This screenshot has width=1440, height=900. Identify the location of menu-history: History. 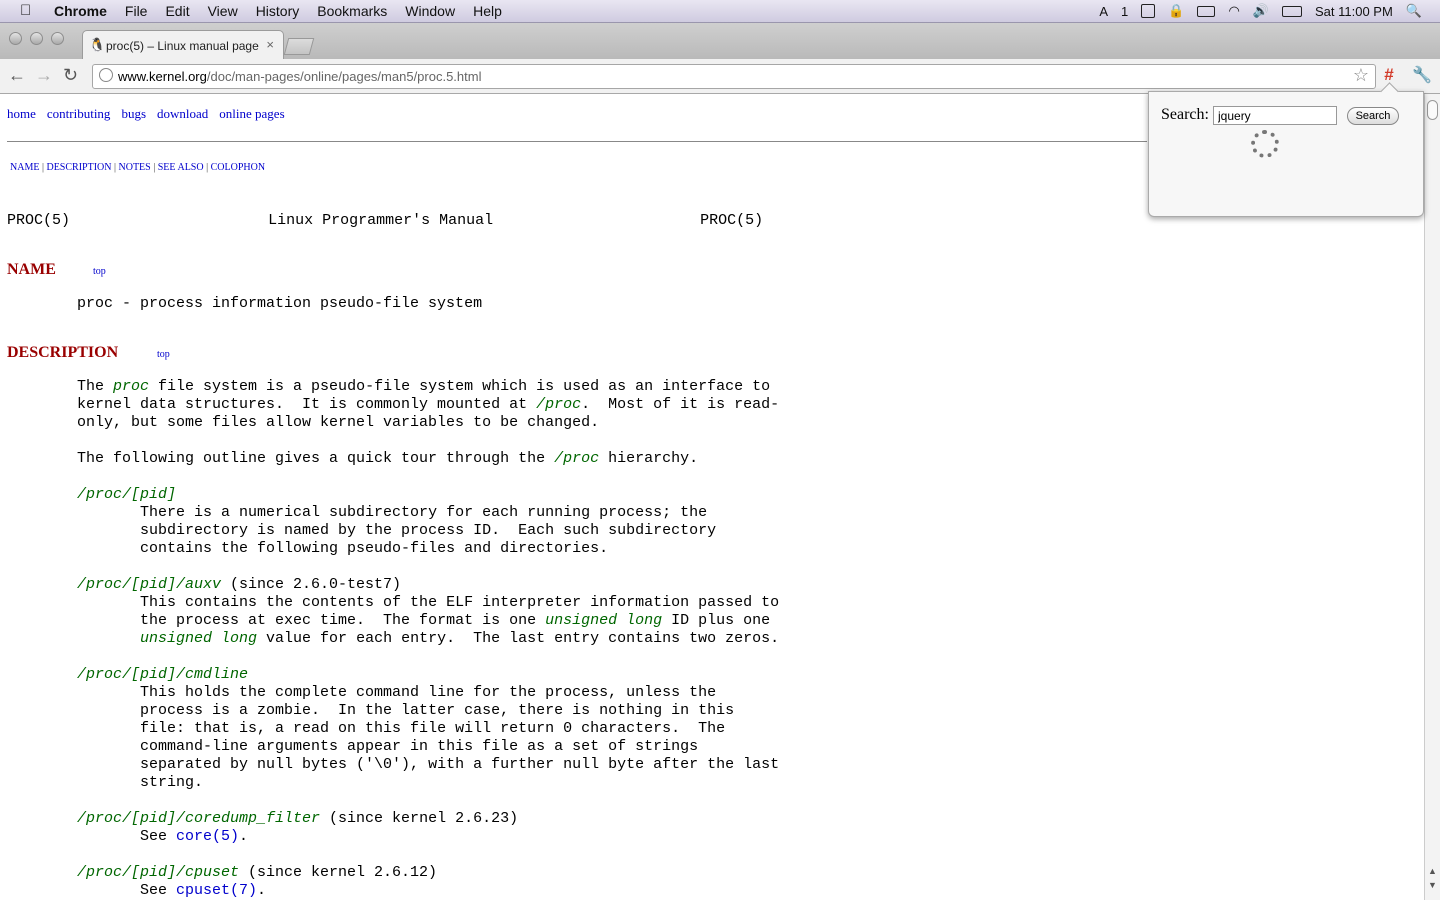
(278, 11).